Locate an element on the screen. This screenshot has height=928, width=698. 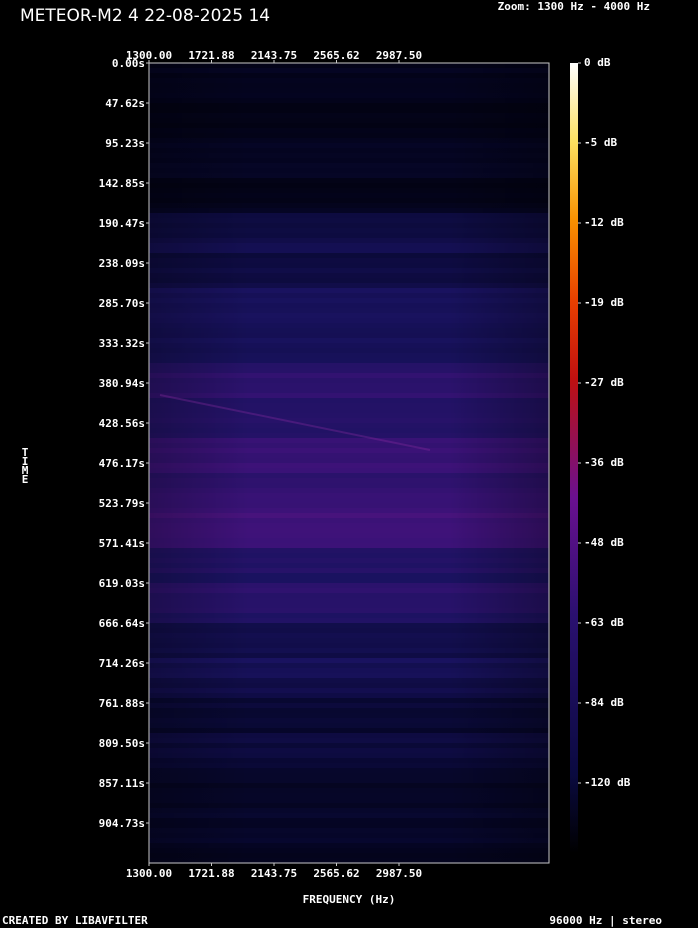
colorbar-label: -63 dB is located at coordinates (604, 622).